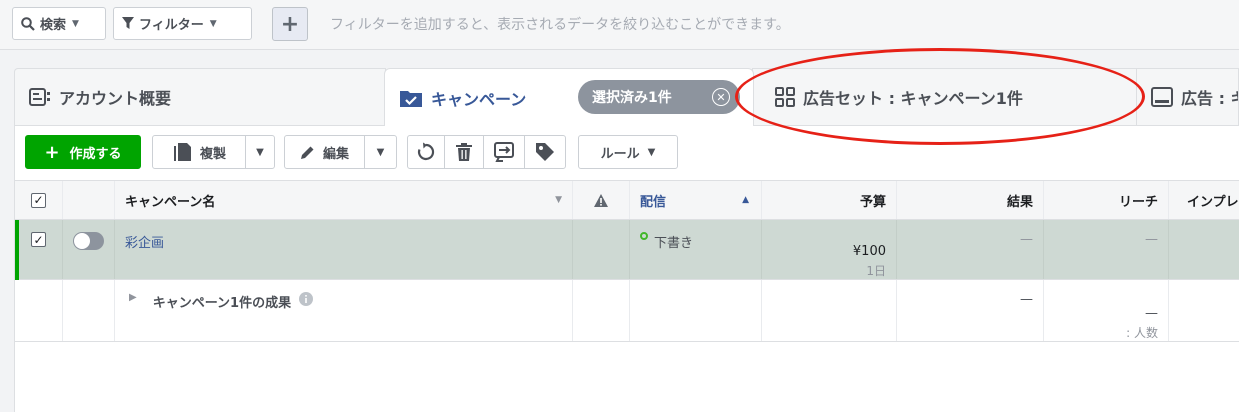  I want to click on warning-icon, so click(601, 200).